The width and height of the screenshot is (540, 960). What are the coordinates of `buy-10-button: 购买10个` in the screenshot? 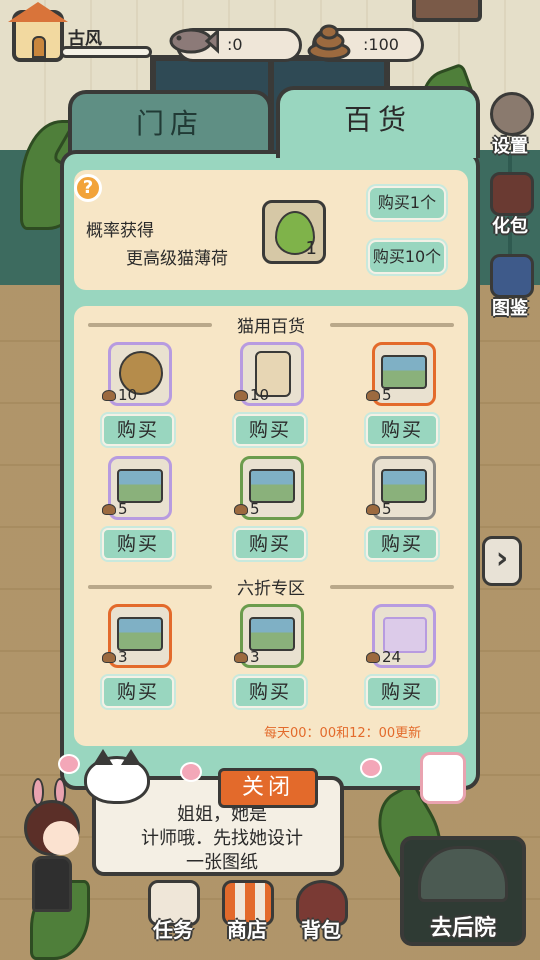 It's located at (407, 257).